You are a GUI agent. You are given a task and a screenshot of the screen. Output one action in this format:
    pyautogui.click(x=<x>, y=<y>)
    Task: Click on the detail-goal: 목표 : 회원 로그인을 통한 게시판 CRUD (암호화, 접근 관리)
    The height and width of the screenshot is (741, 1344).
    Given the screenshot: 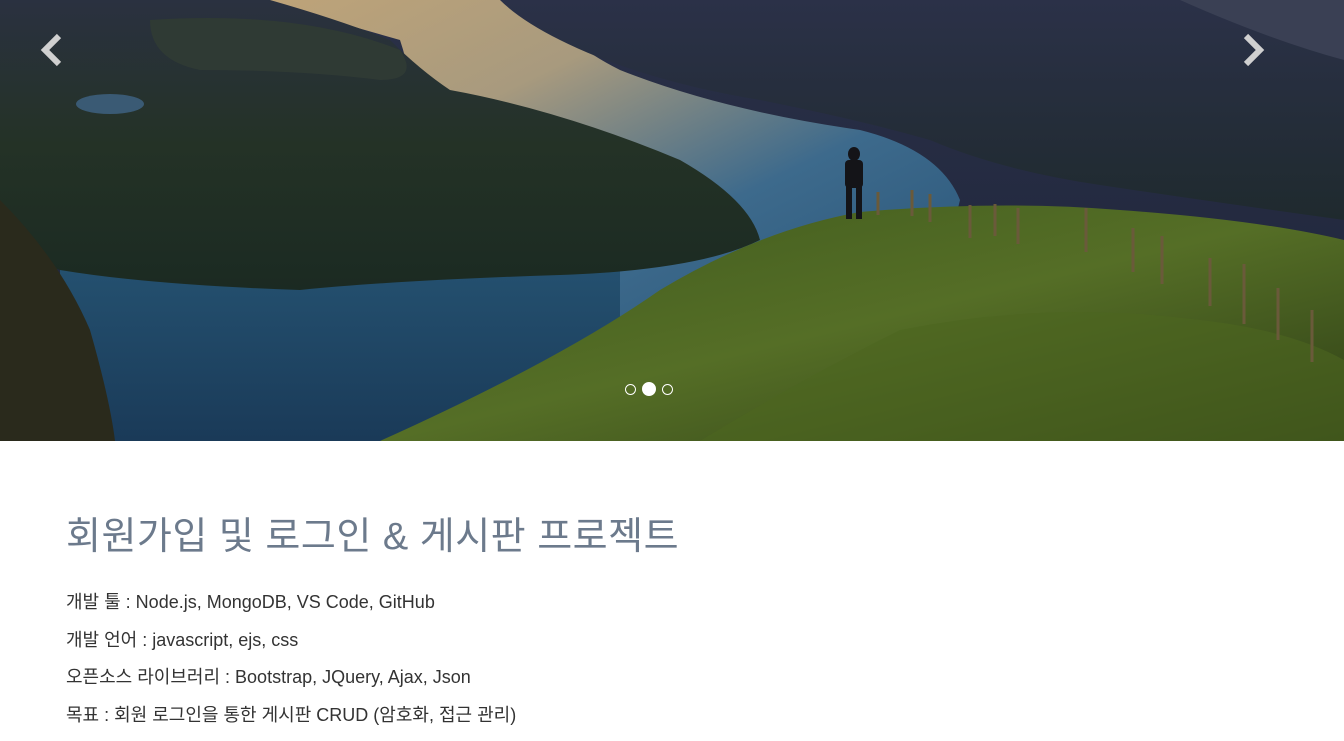 What is the action you would take?
    pyautogui.click(x=291, y=722)
    